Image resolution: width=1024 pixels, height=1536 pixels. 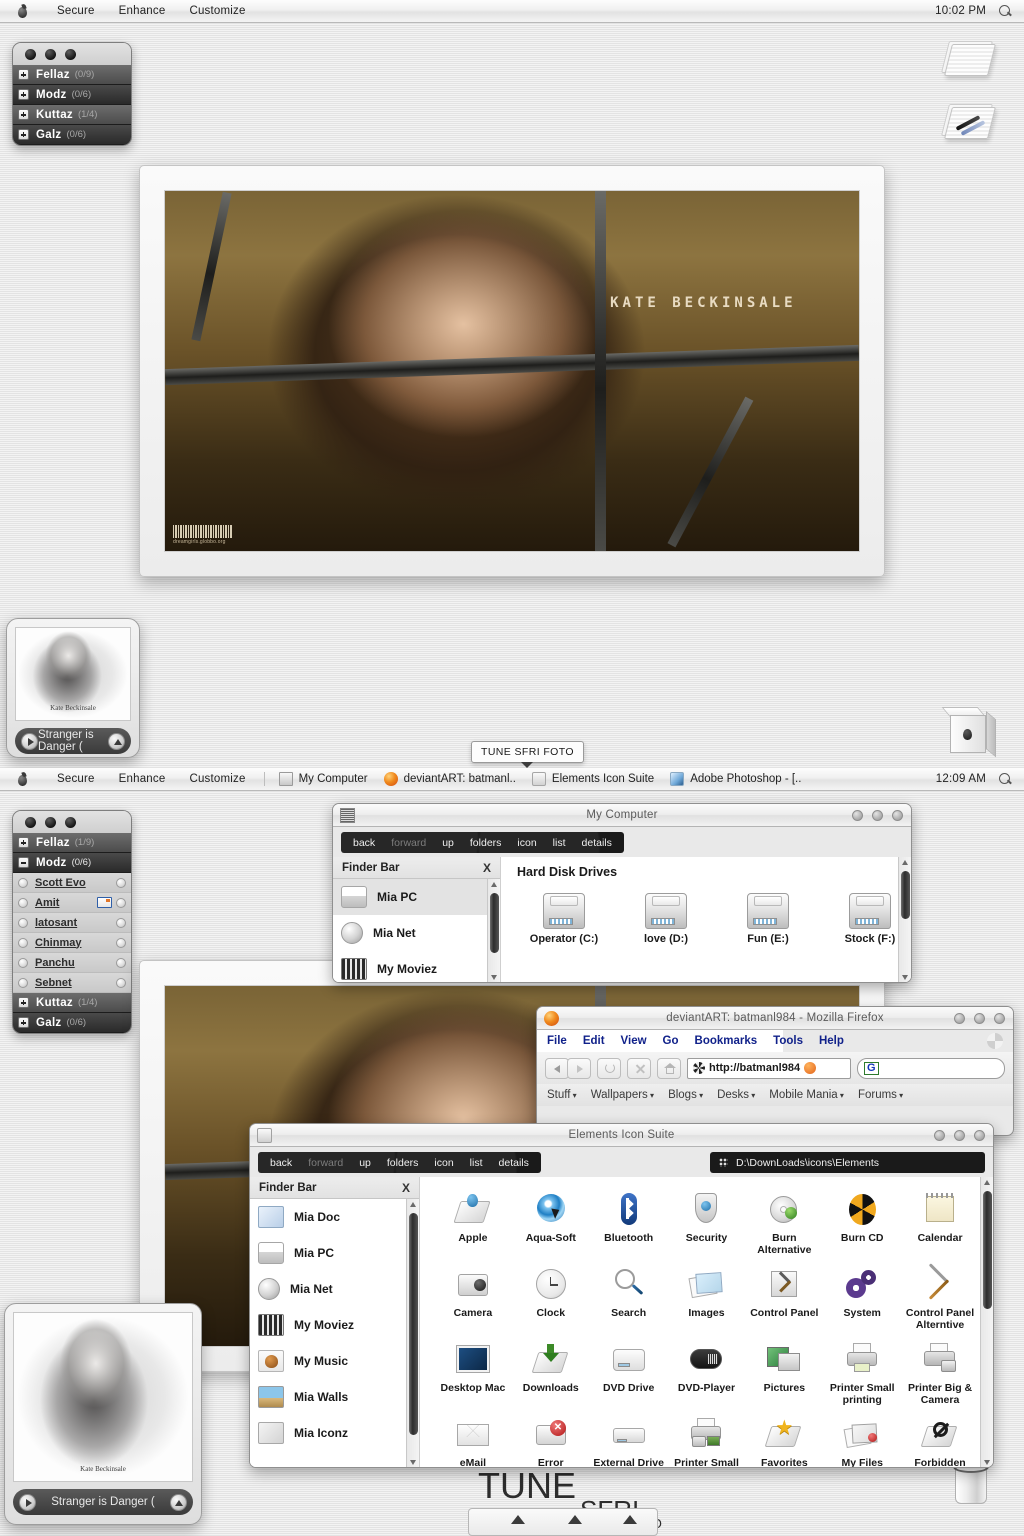 I want to click on buddy-group-modz: Modz (0/6), so click(x=72, y=95).